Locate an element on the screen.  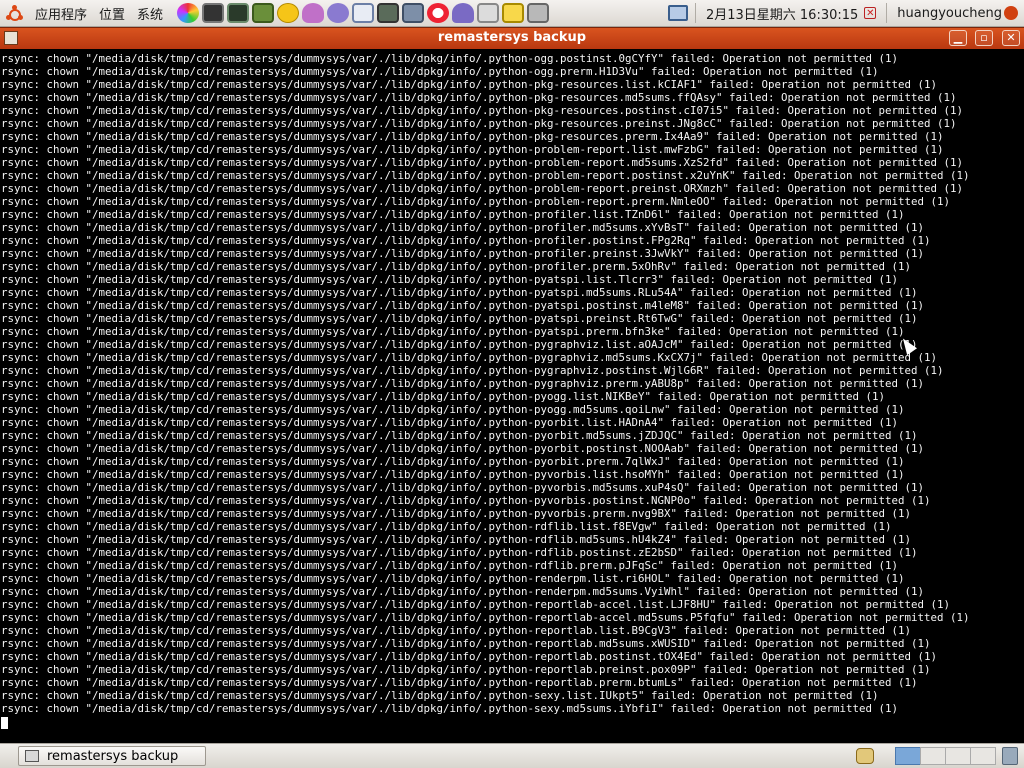
taskbar-item-label: remastersys backup is located at coordinates (113, 756).